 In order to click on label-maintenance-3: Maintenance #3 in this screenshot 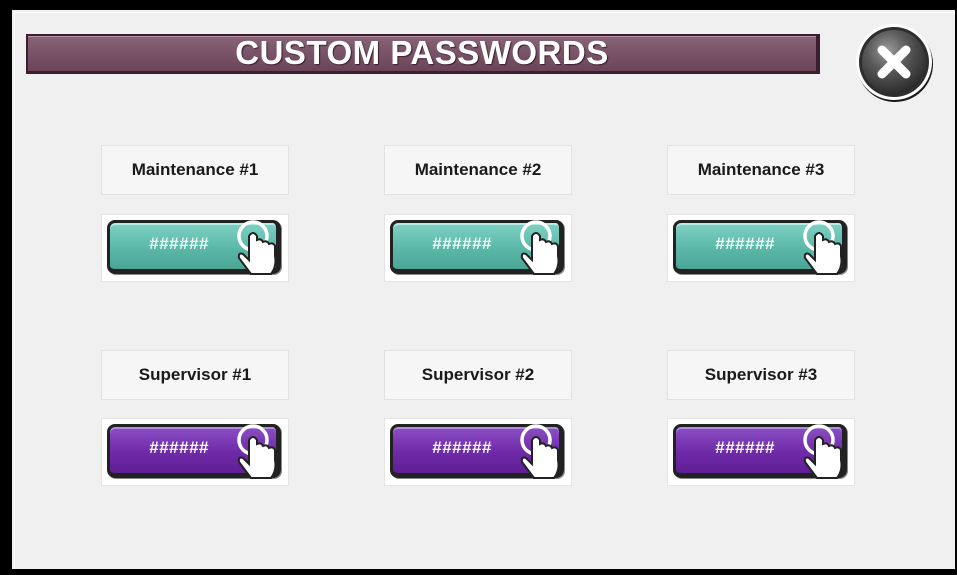, I will do `click(761, 170)`.